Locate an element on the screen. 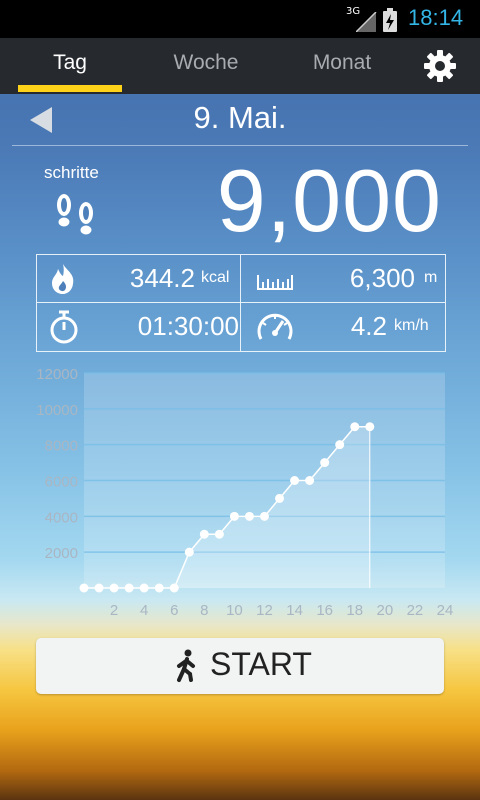  tab-monat: Monat is located at coordinates (342, 66).